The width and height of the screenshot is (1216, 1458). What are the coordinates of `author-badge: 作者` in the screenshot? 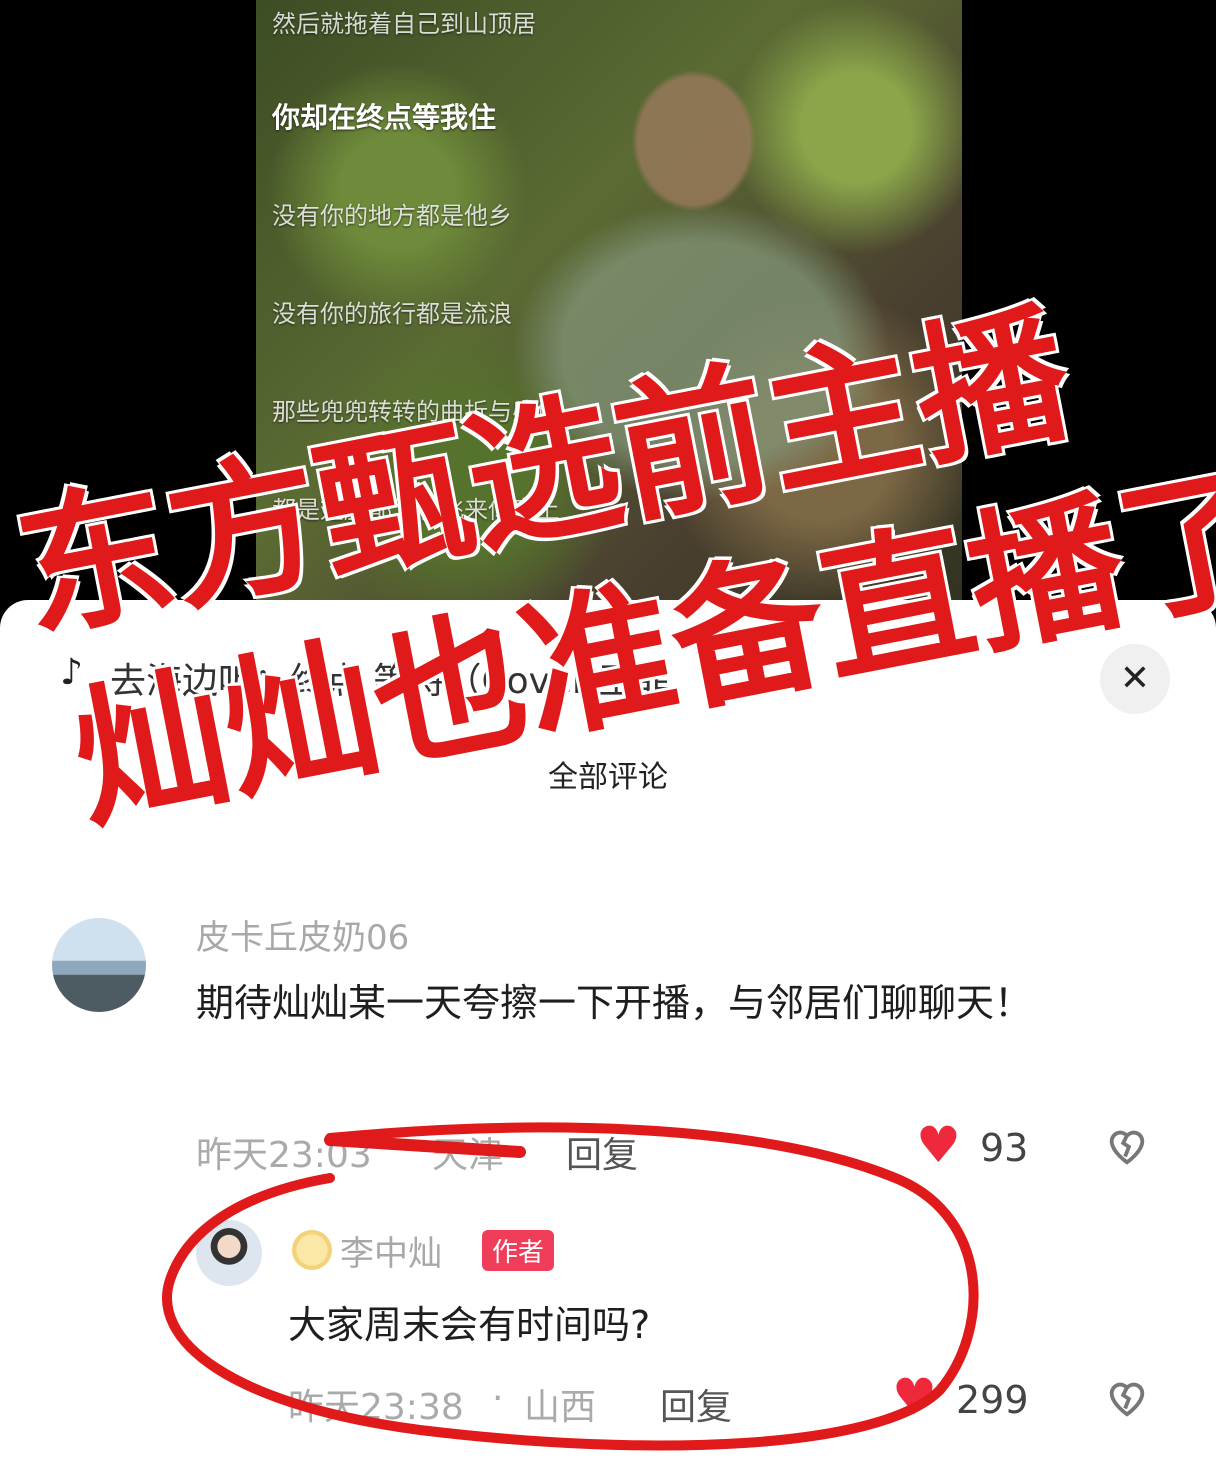 It's located at (518, 1250).